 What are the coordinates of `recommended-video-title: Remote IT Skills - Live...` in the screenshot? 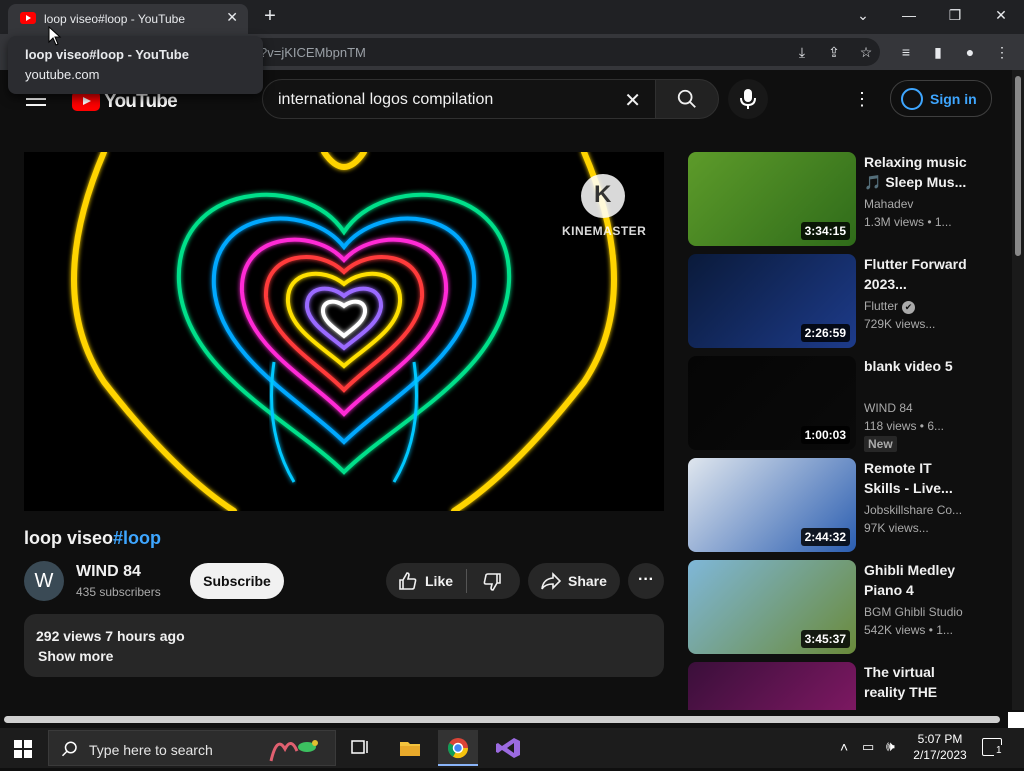 It's located at (916, 478).